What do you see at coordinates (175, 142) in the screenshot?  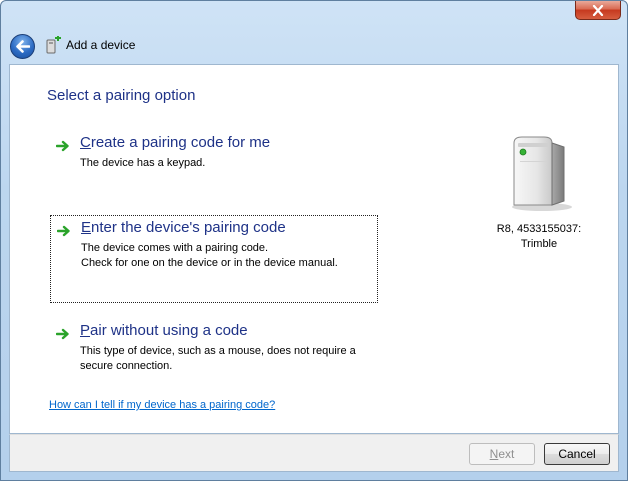 I see `option-title: Create a pairing code for me` at bounding box center [175, 142].